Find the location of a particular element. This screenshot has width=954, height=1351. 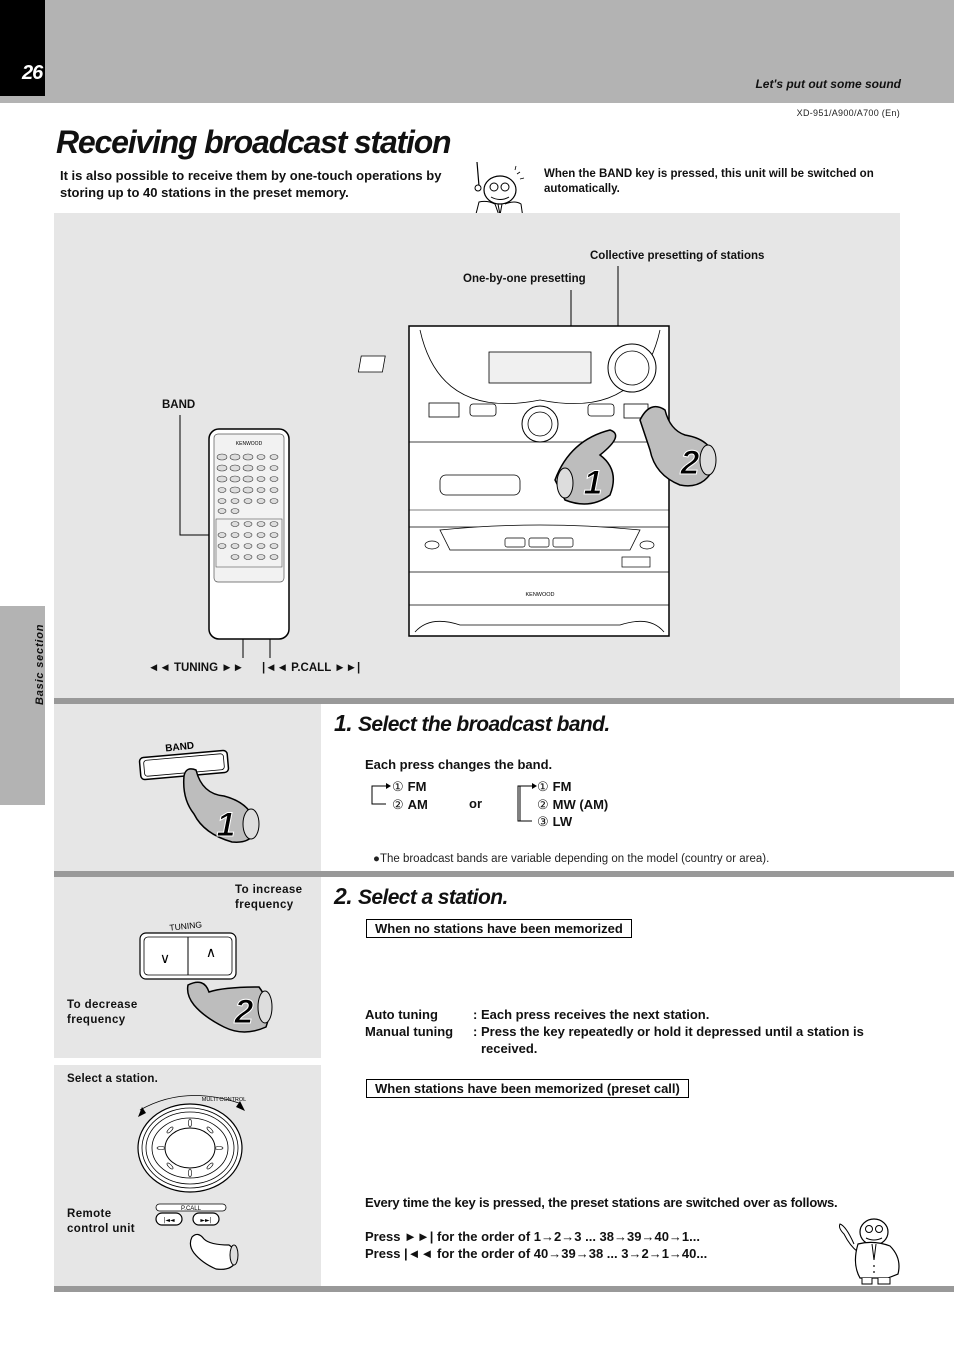

multi-control-illustration: MULTI CONTROL P.CALL |◄◄ ►►| is located at coordinates (192, 1182).